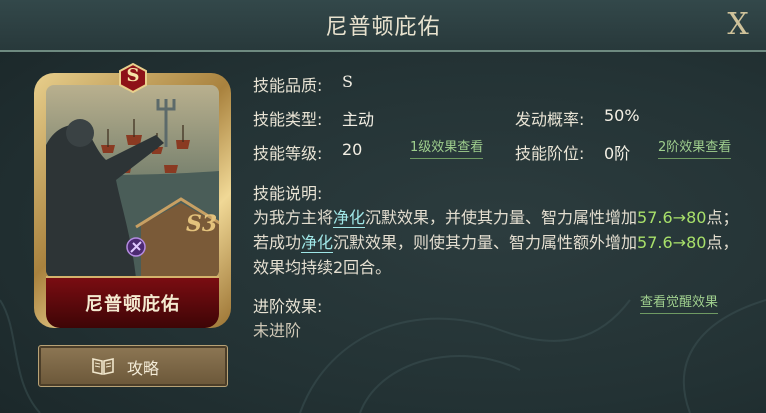 The height and width of the screenshot is (413, 766). I want to click on level-label: 技能等级:, so click(288, 153).